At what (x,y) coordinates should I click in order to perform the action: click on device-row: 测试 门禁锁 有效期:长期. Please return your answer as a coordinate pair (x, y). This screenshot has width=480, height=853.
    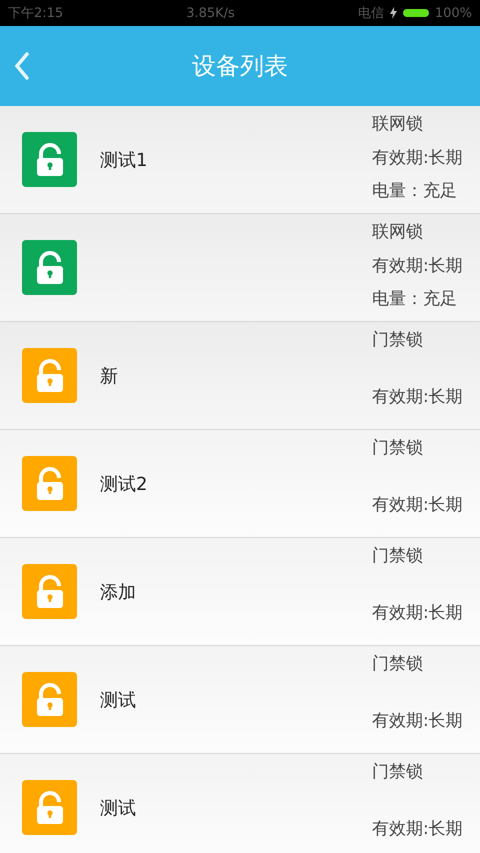
    Looking at the image, I should click on (240, 700).